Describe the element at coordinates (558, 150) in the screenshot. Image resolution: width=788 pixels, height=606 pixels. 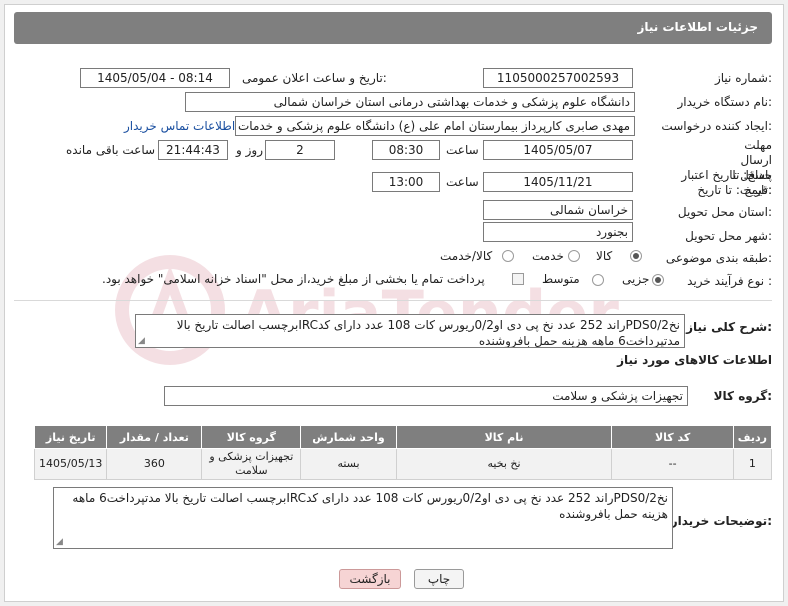
I see `deadline-date-field: 1405/05/07` at that location.